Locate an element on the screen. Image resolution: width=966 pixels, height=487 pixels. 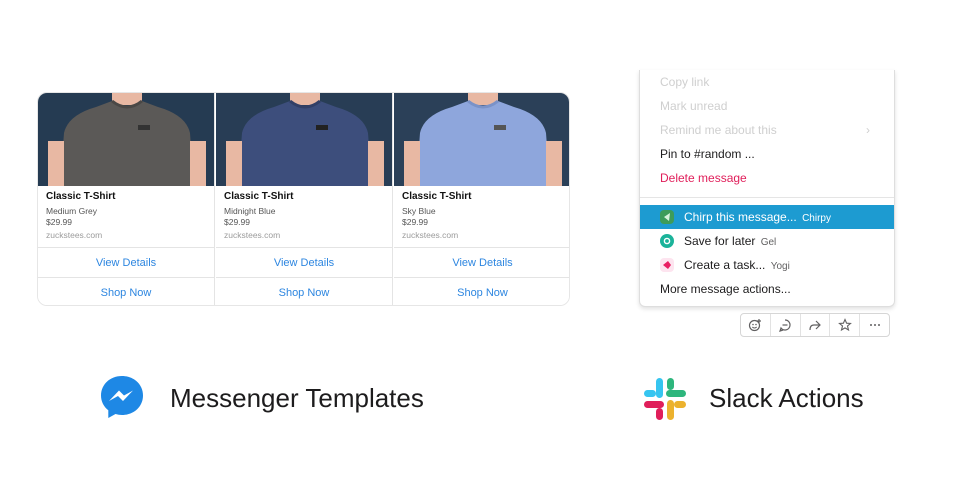
share-icon is located at coordinates (816, 325).